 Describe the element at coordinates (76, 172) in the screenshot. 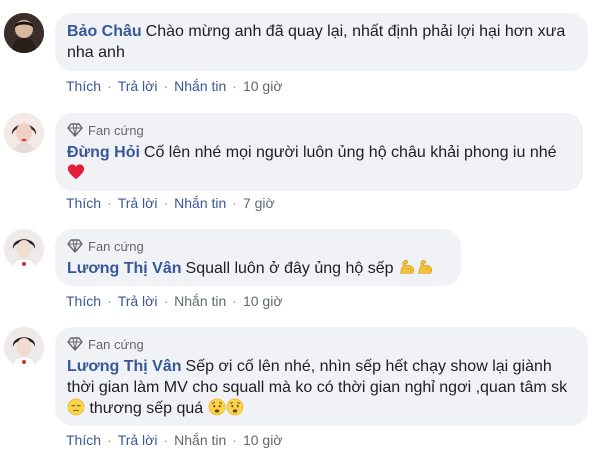

I see `red-heart-icon` at that location.